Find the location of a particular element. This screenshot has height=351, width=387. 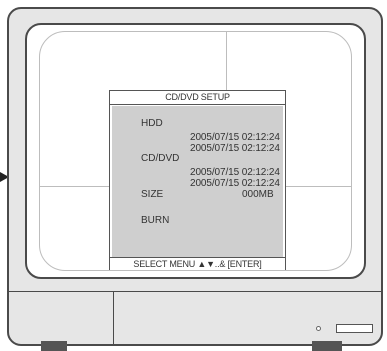

hdd-label: HDD is located at coordinates (152, 123).